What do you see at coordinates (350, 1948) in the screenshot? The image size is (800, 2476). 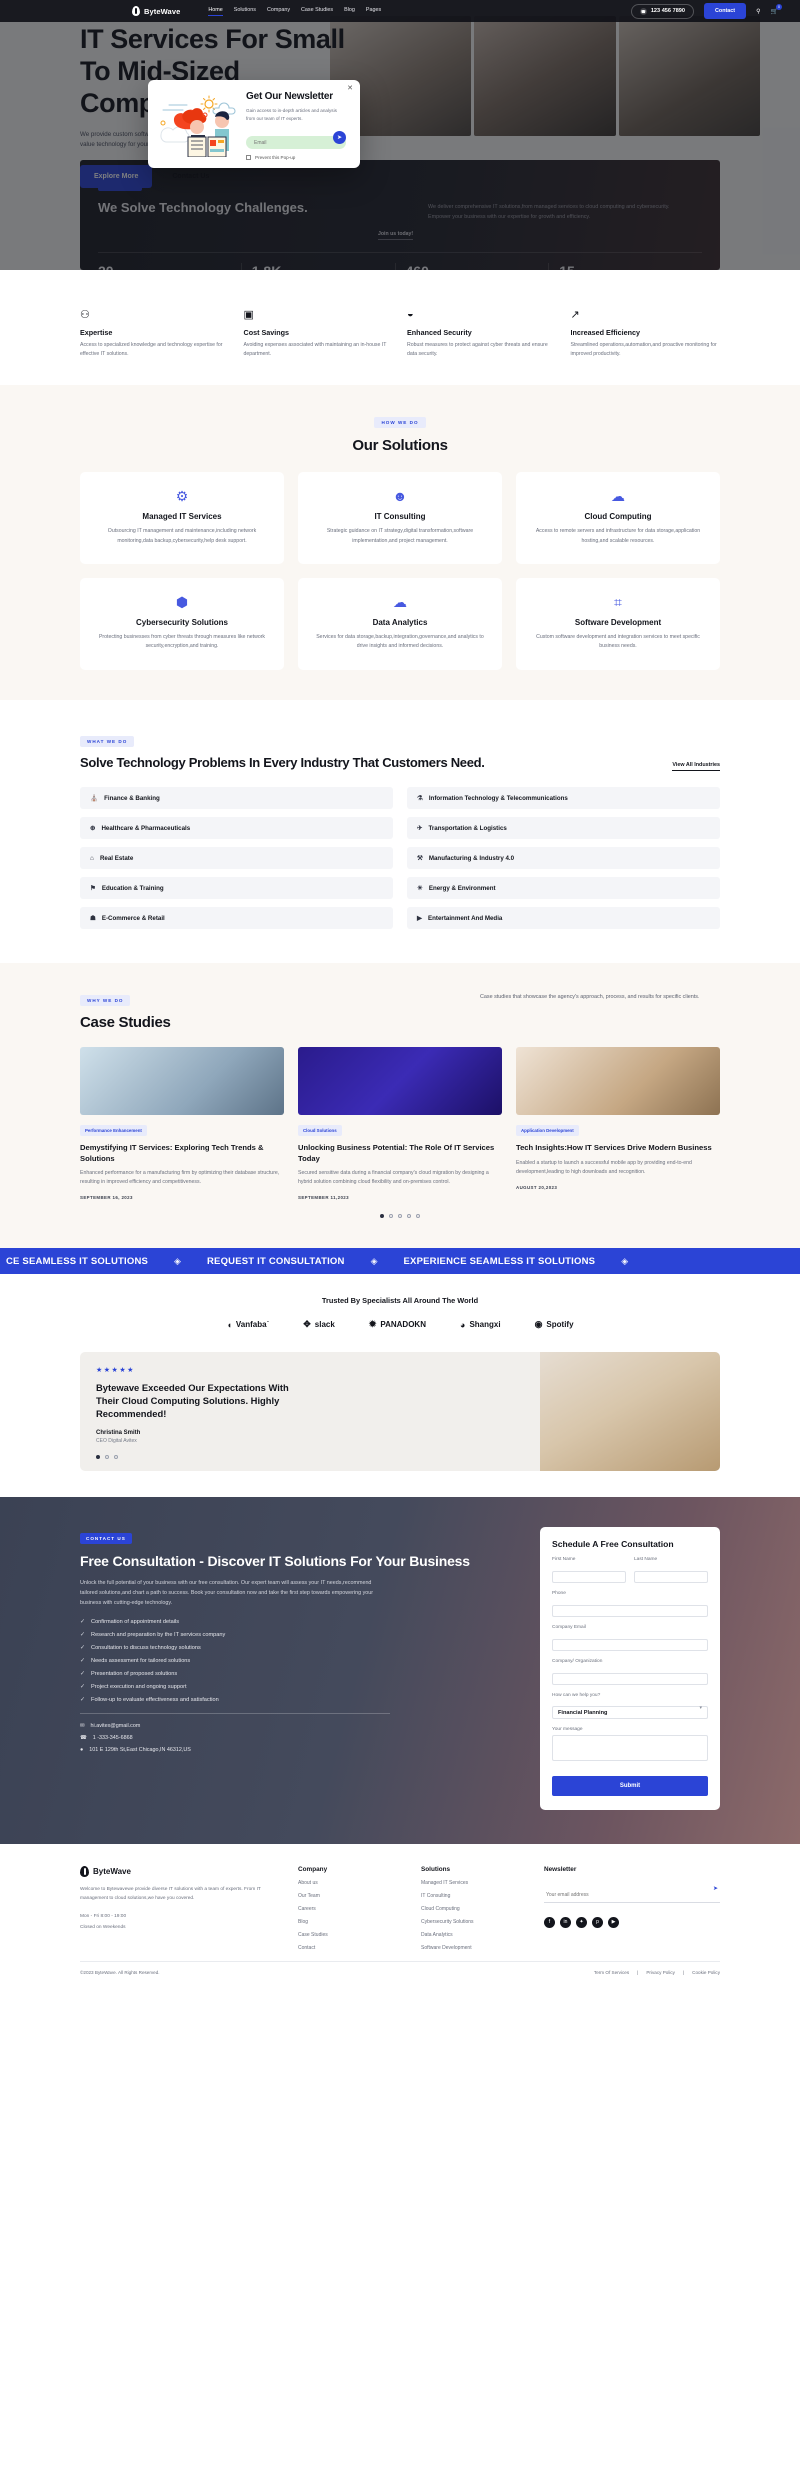 I see `footer-link-contact: Contact` at bounding box center [350, 1948].